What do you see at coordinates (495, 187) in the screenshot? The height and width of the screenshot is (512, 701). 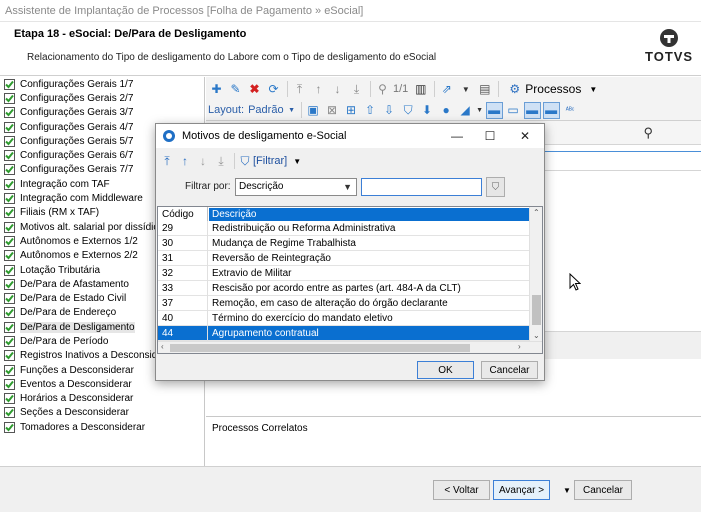 I see `apply-filter-button: ⛉` at bounding box center [495, 187].